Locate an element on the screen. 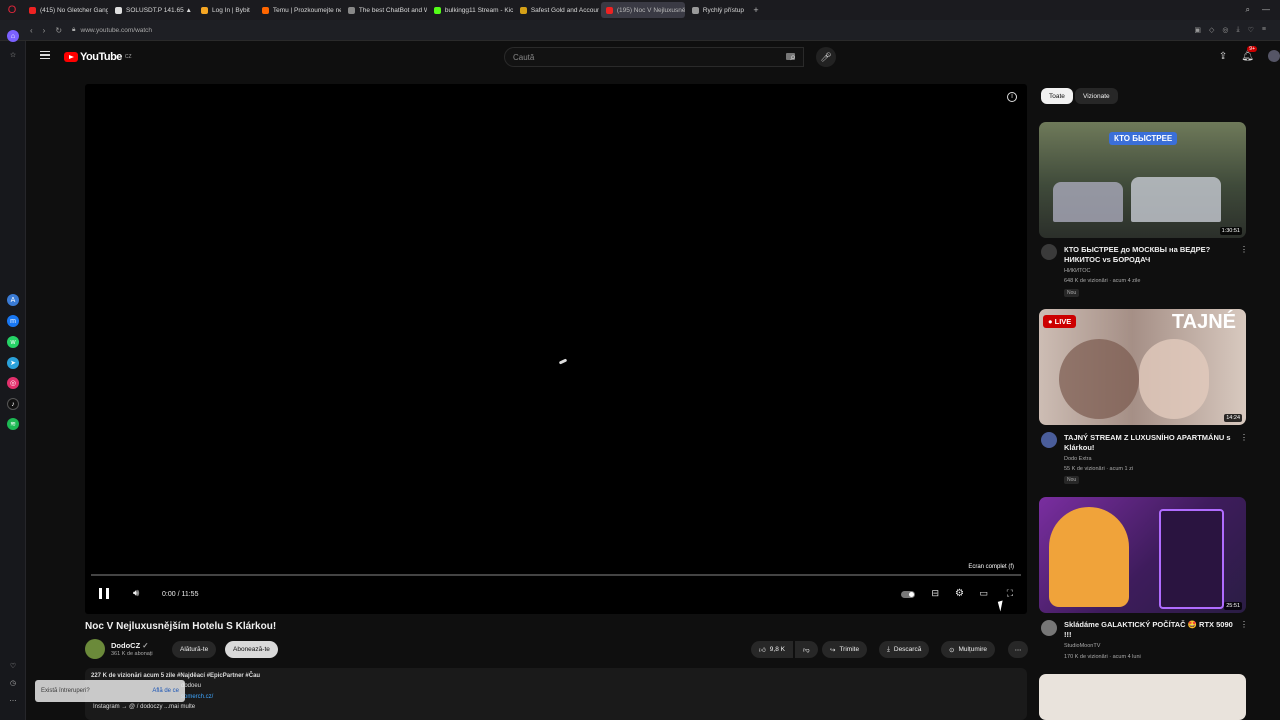 This screenshot has height=720, width=1280. settings-gear-icon: ⚙ is located at coordinates (959, 593).